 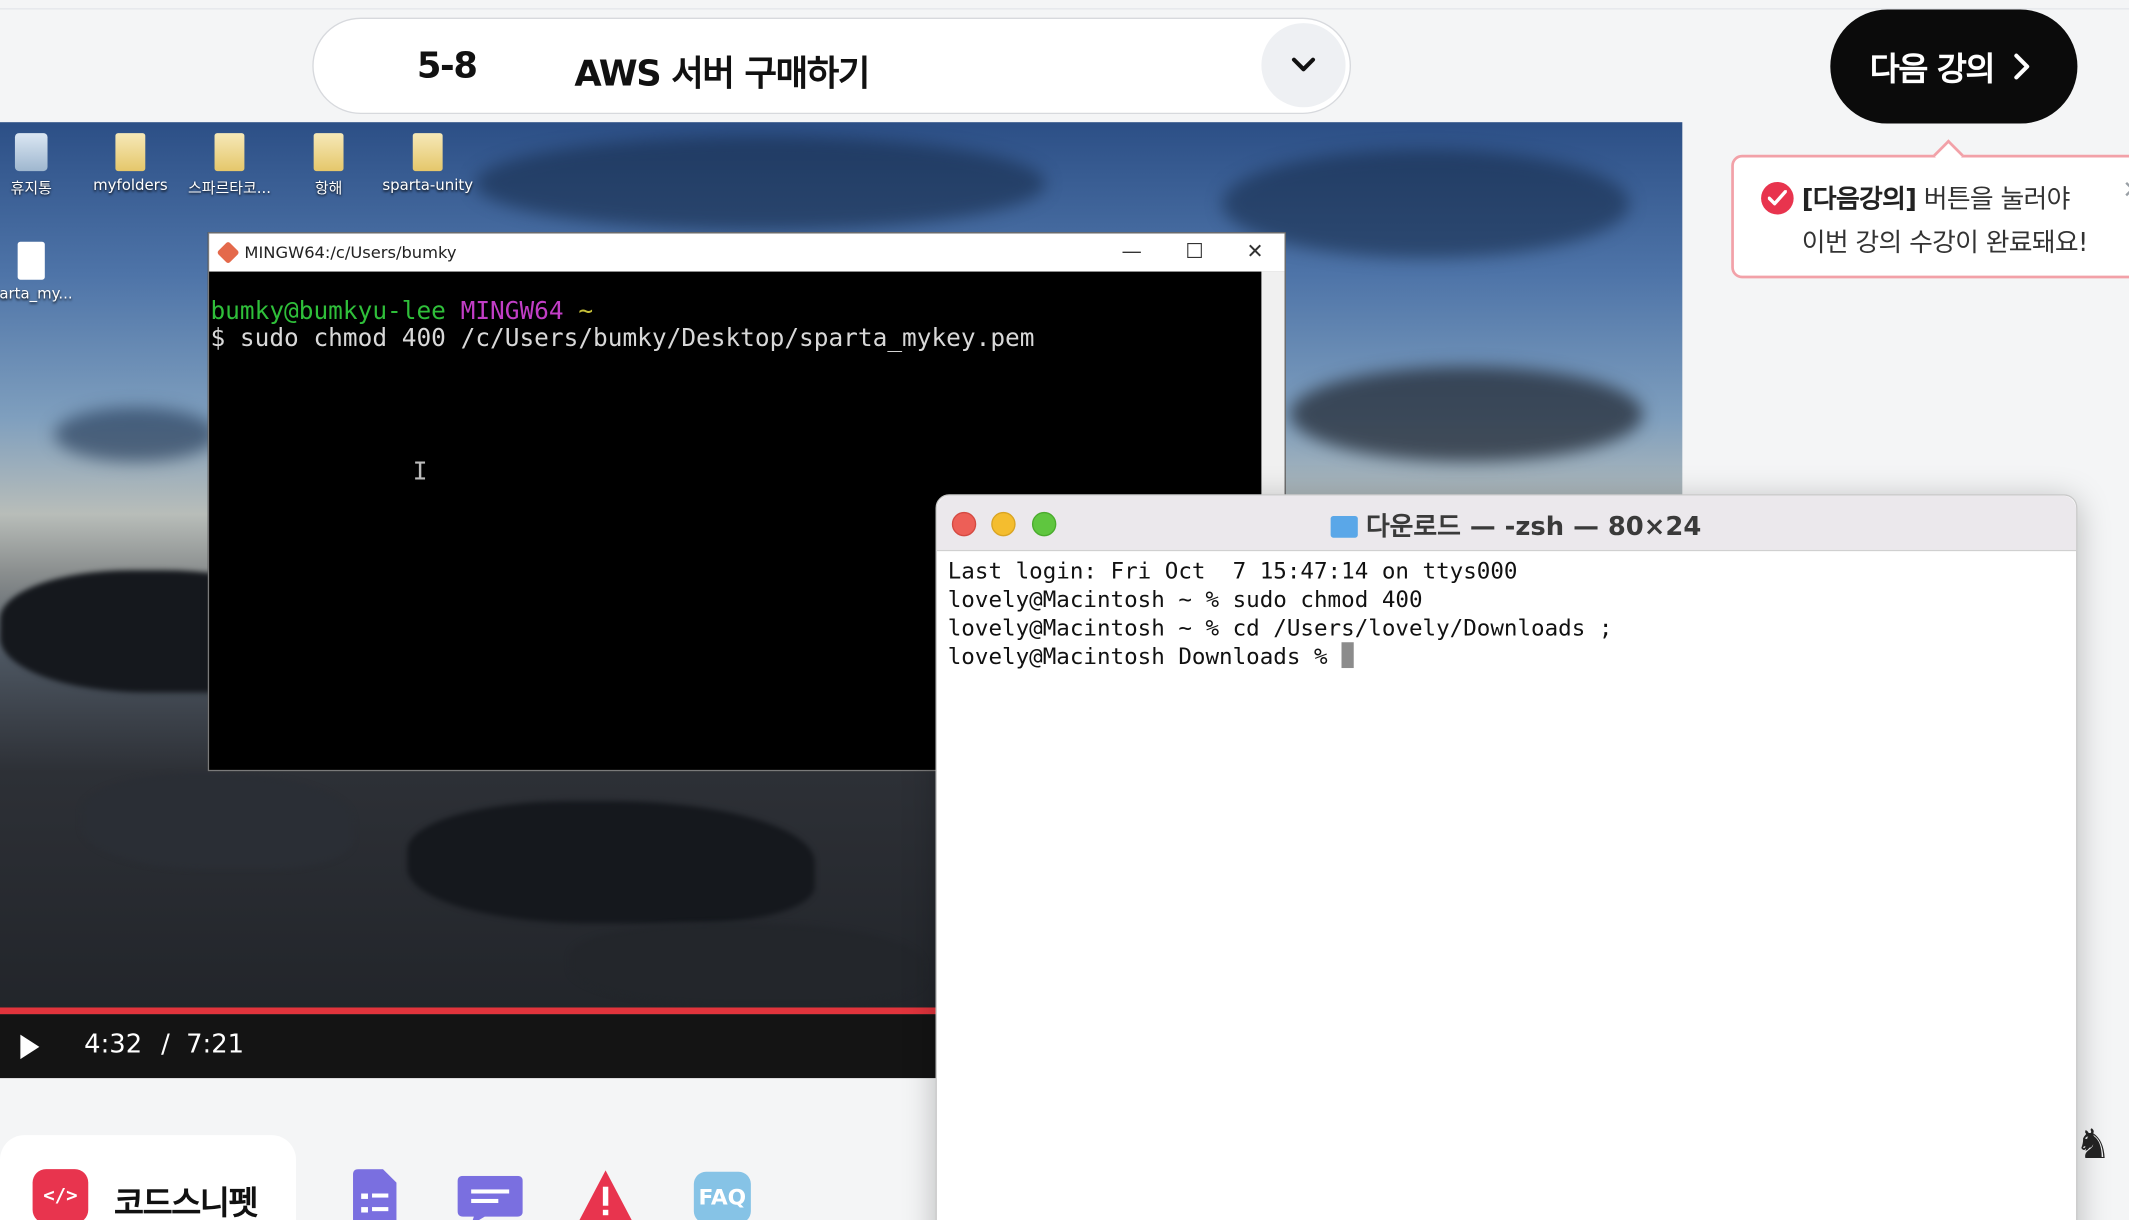 What do you see at coordinates (328, 311) in the screenshot?
I see `prompt-user: bumky@bumkyu-lee` at bounding box center [328, 311].